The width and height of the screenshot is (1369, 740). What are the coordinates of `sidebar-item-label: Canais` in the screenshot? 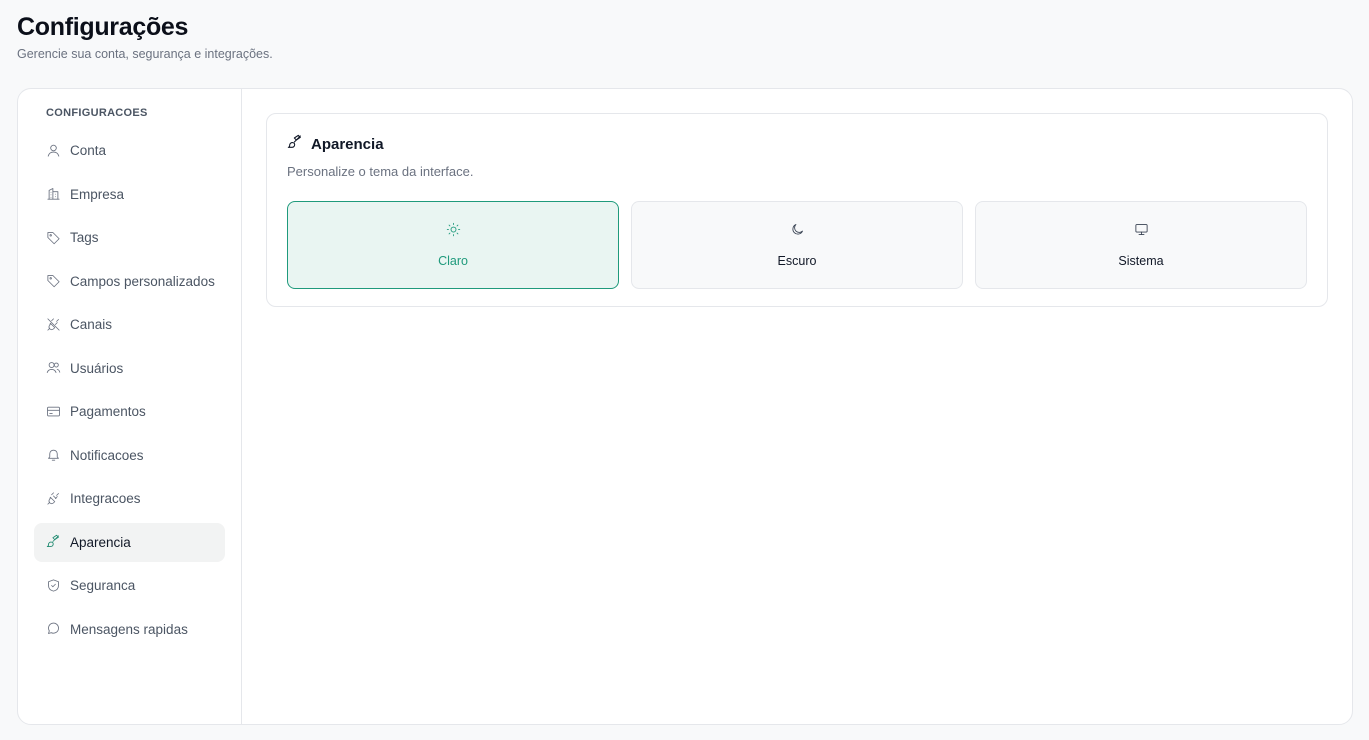 It's located at (91, 324).